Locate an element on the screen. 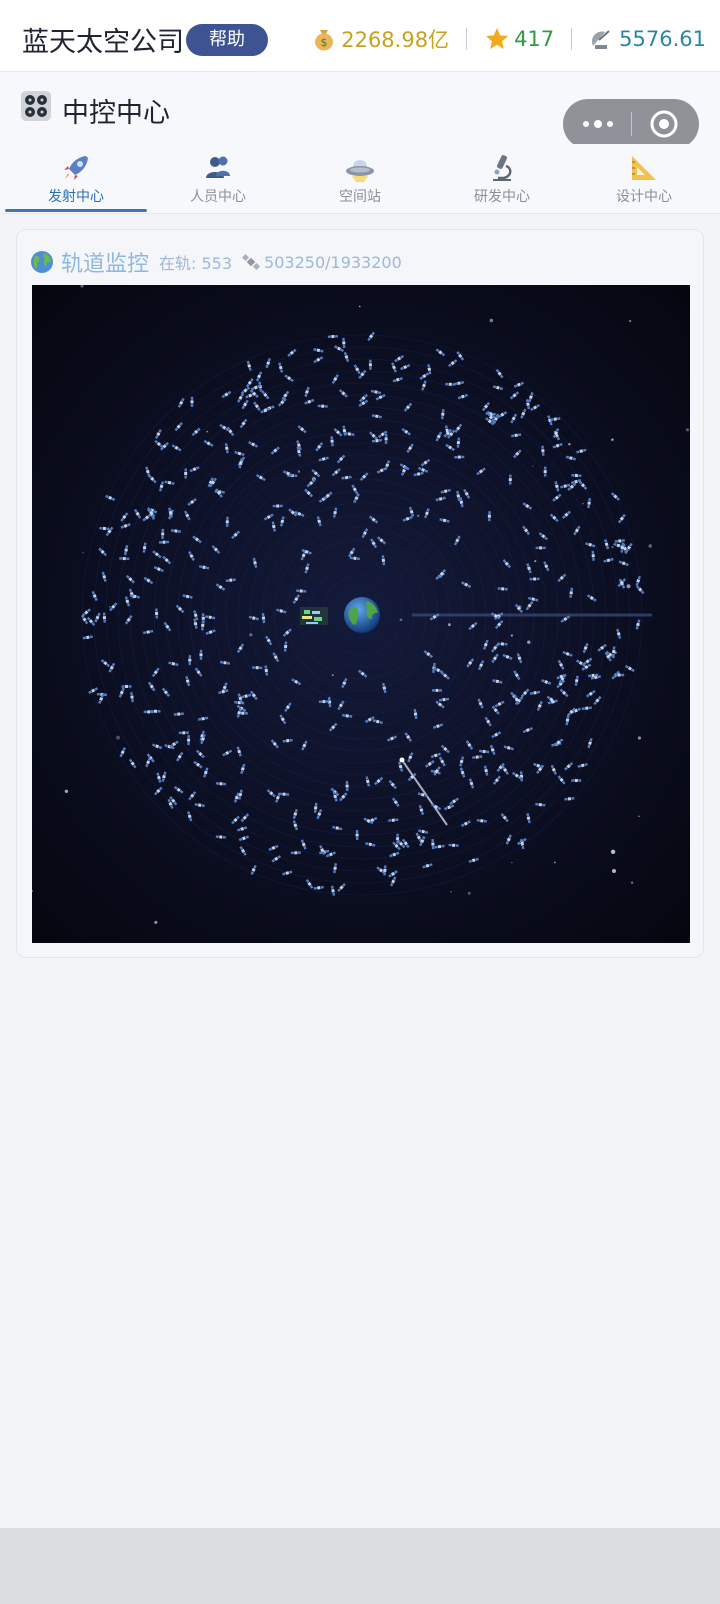 This screenshot has height=1604, width=720. miniprogram-capsule is located at coordinates (631, 124).